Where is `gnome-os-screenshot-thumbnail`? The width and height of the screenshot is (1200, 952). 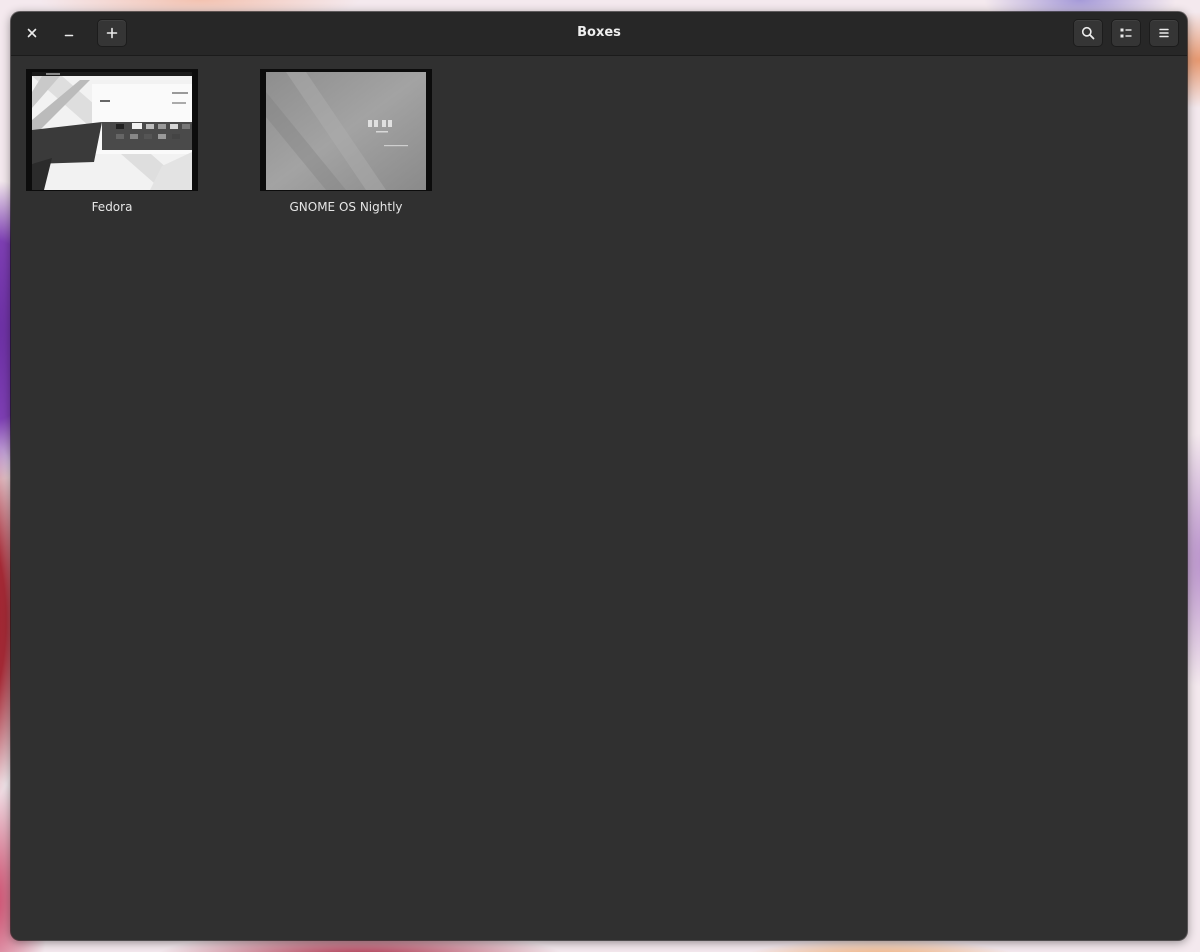 gnome-os-screenshot-thumbnail is located at coordinates (346, 131).